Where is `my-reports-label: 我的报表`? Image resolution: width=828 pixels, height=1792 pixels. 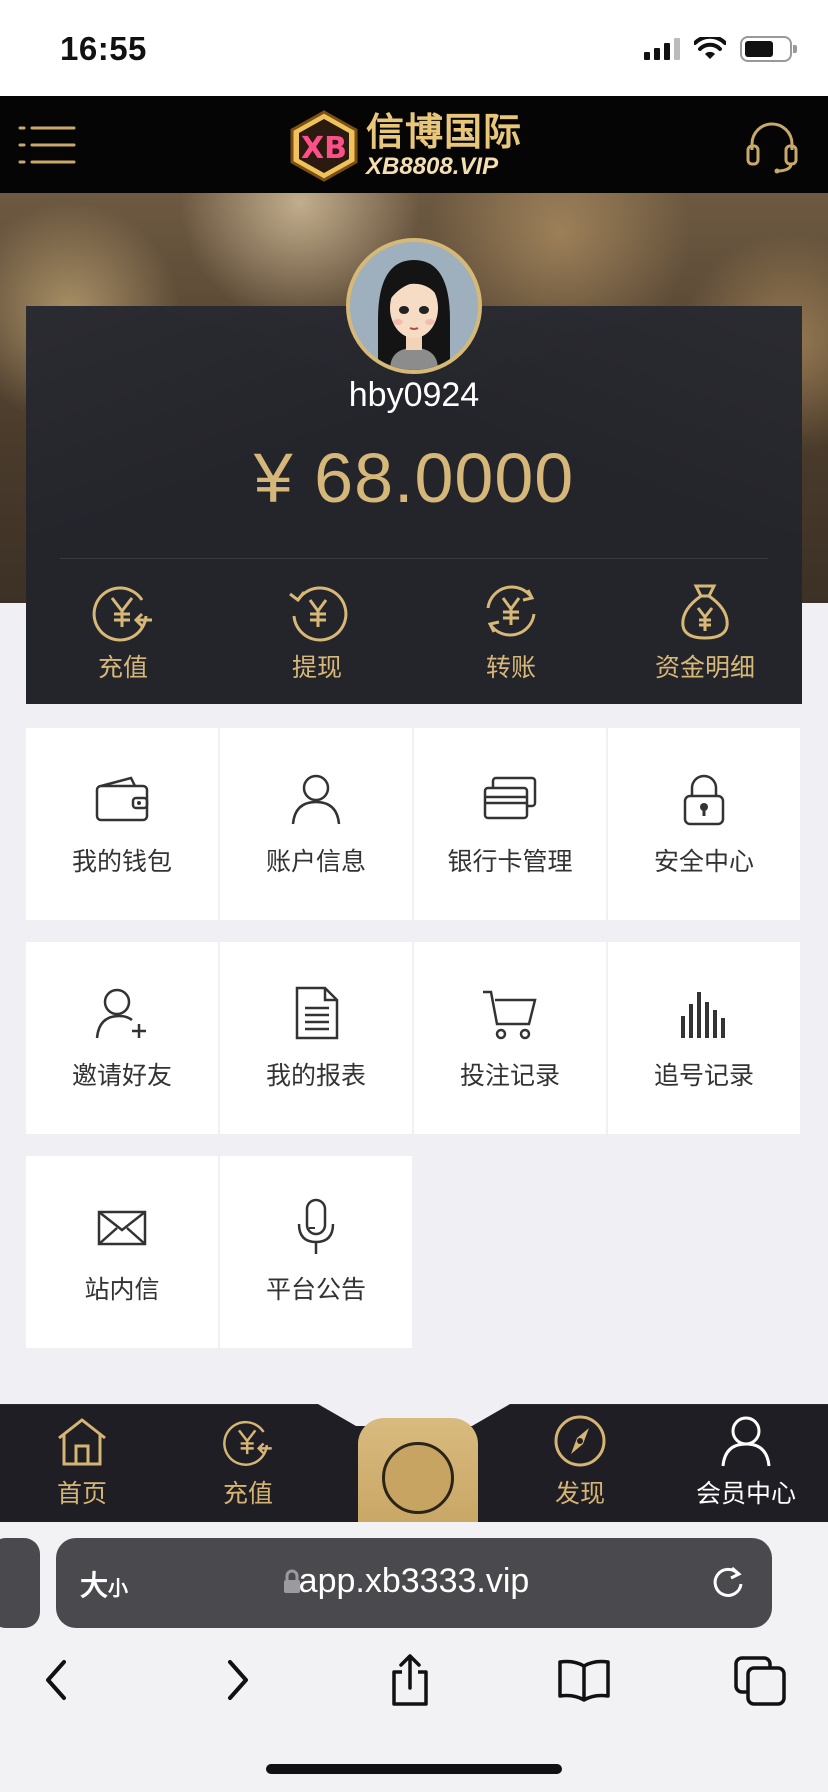
my-reports-label: 我的报表 is located at coordinates (315, 1075).